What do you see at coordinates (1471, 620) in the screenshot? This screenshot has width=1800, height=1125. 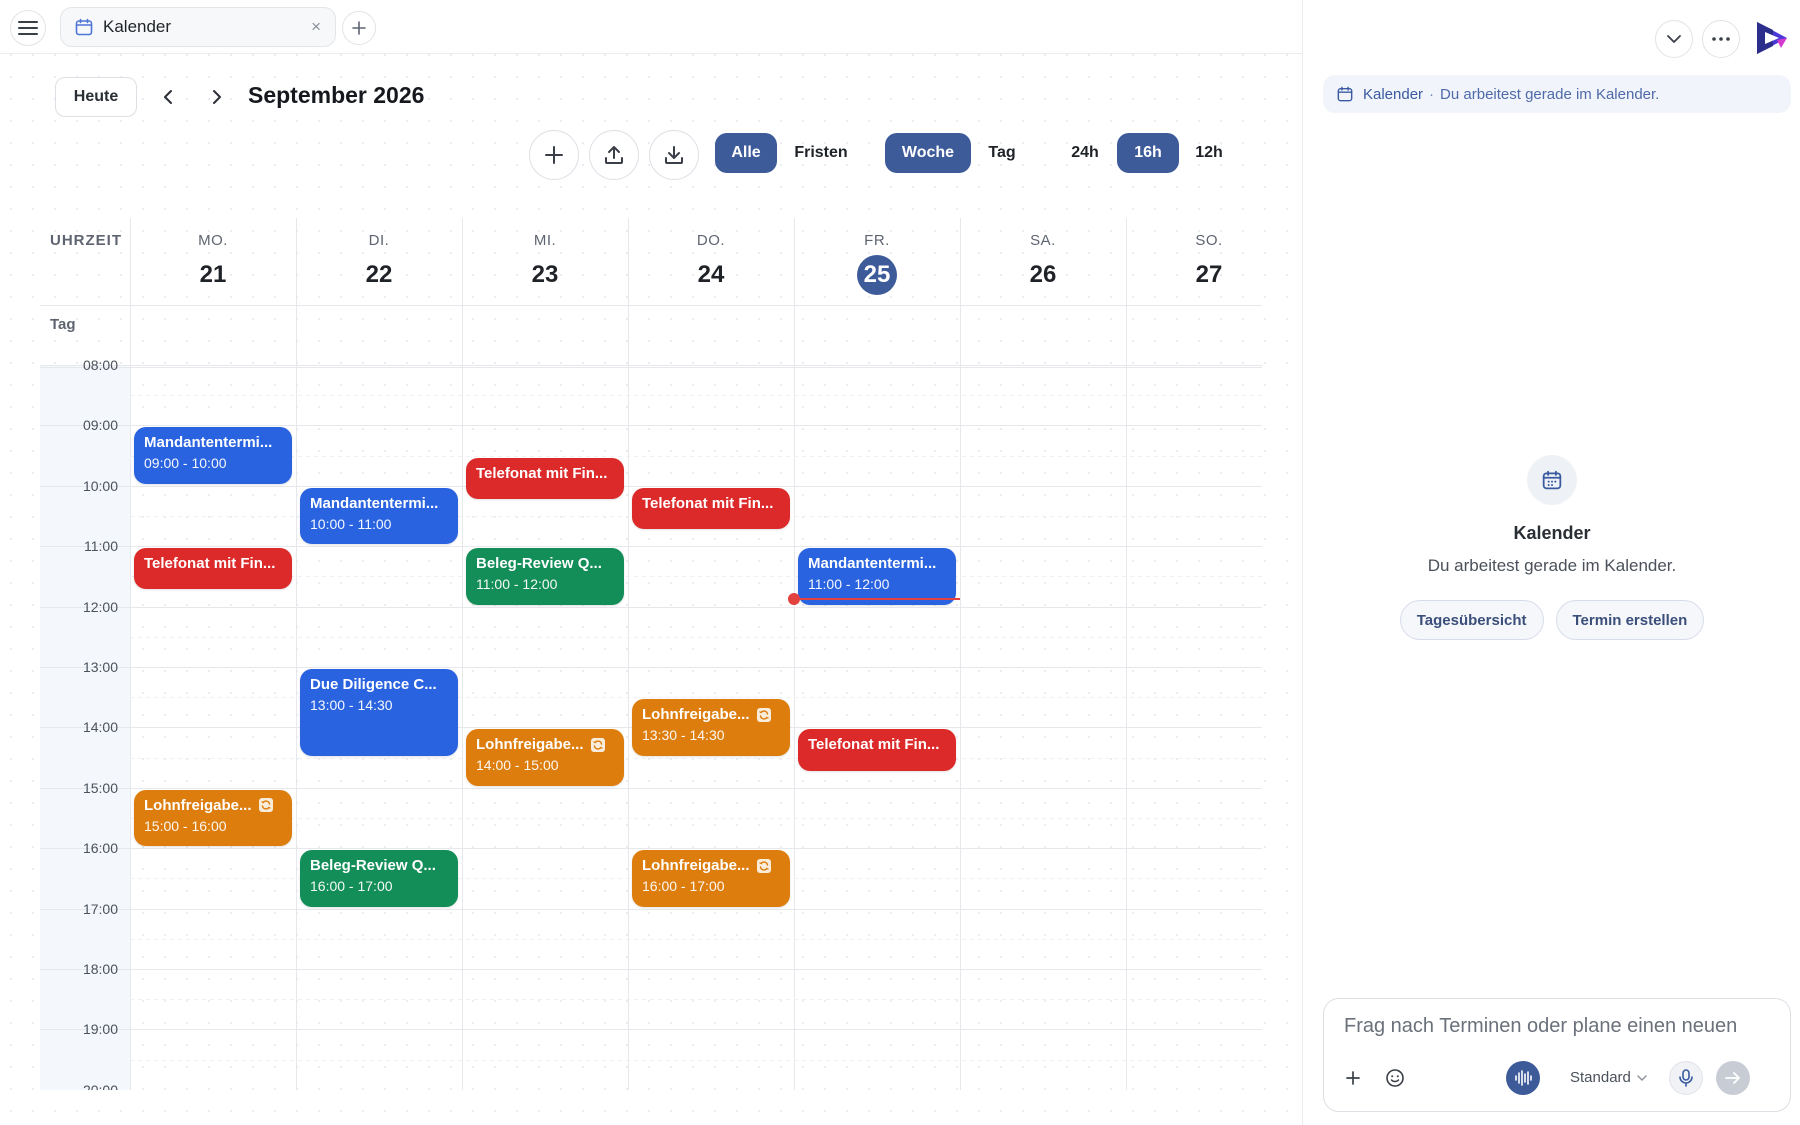 I see `day-overview-chip: Tagesübersicht` at bounding box center [1471, 620].